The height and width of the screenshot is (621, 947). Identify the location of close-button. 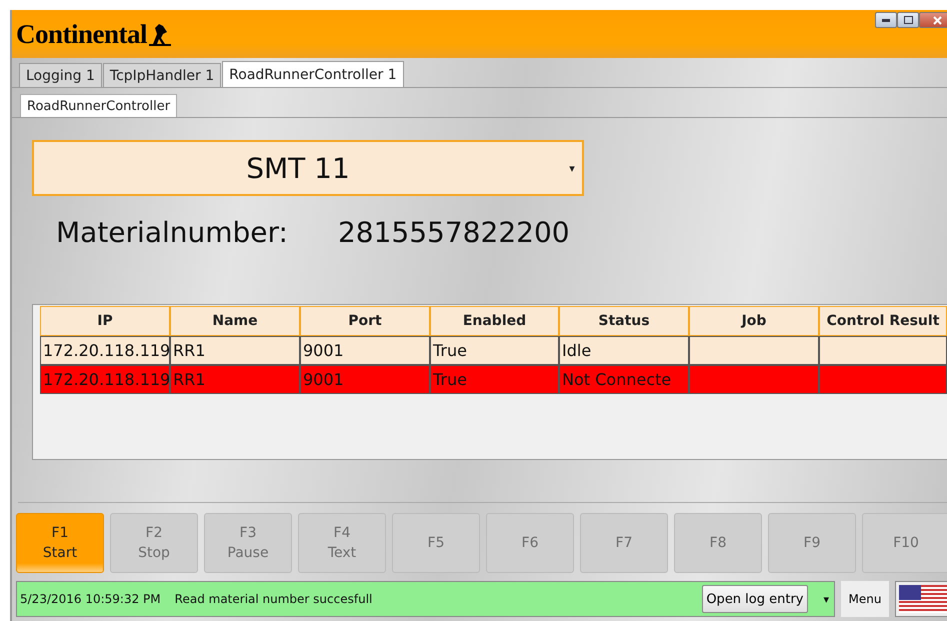
(933, 20).